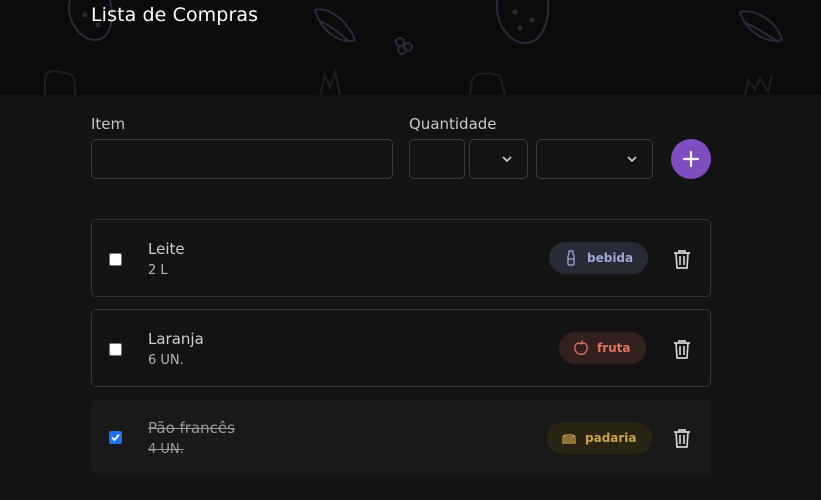  What do you see at coordinates (611, 438) in the screenshot?
I see `category-label: padaria` at bounding box center [611, 438].